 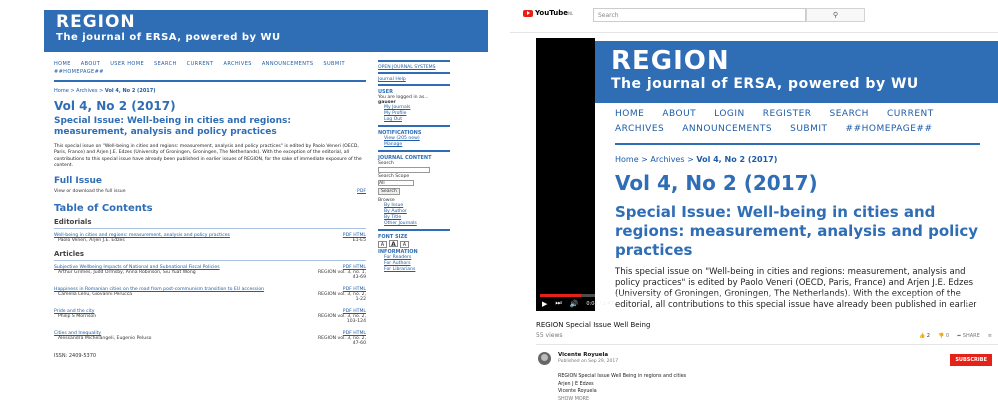 What do you see at coordinates (414, 270) in the screenshot?
I see `for-librarians-link: For Librarians` at bounding box center [414, 270].